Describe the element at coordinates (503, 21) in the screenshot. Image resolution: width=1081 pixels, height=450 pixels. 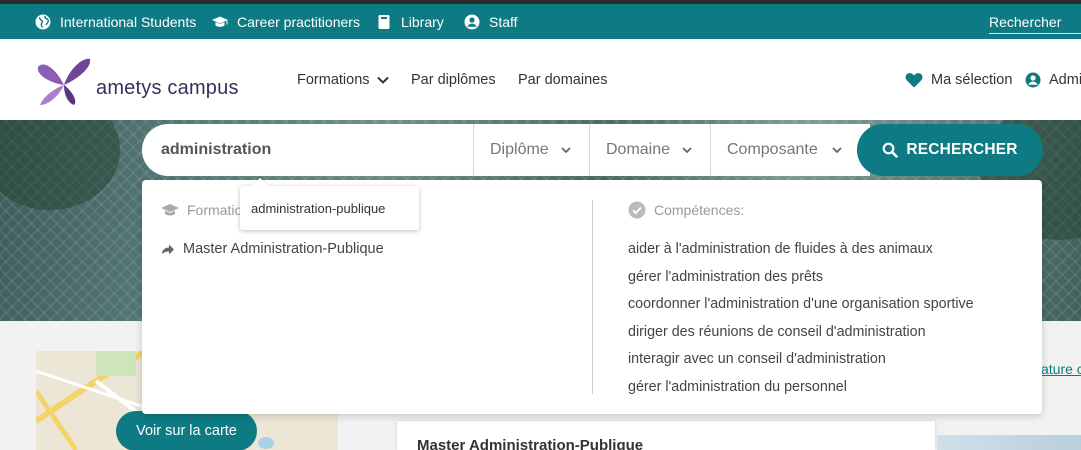
I see `link-label: Staff` at that location.